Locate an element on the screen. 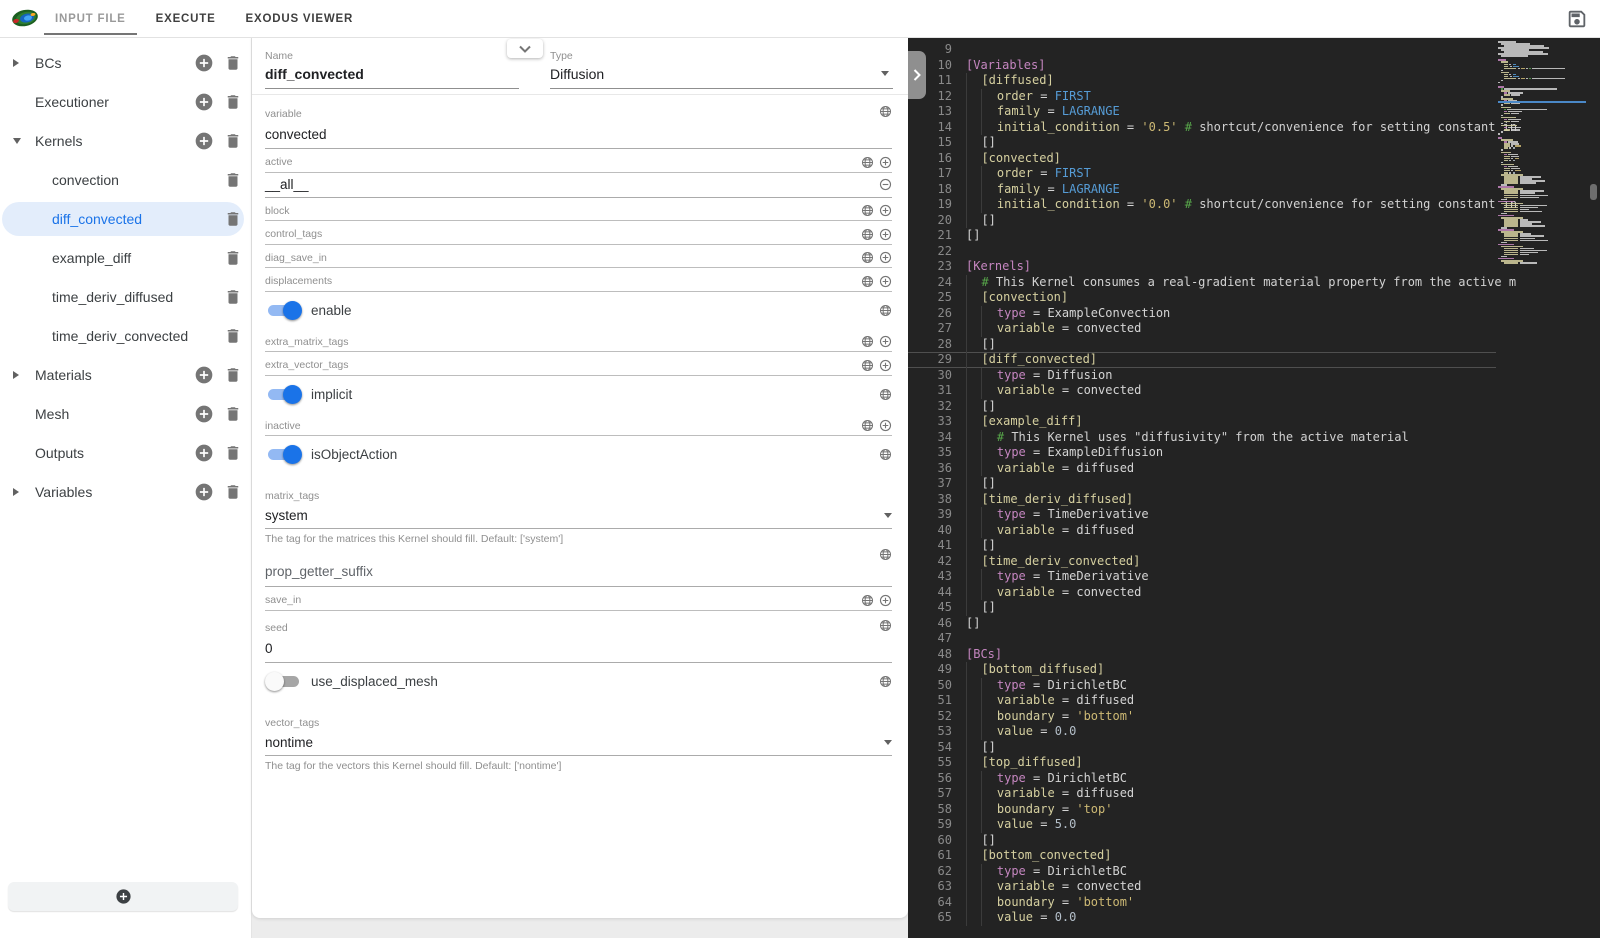 The width and height of the screenshot is (1600, 938). sidebar-item-convection: convection is located at coordinates (123, 180).